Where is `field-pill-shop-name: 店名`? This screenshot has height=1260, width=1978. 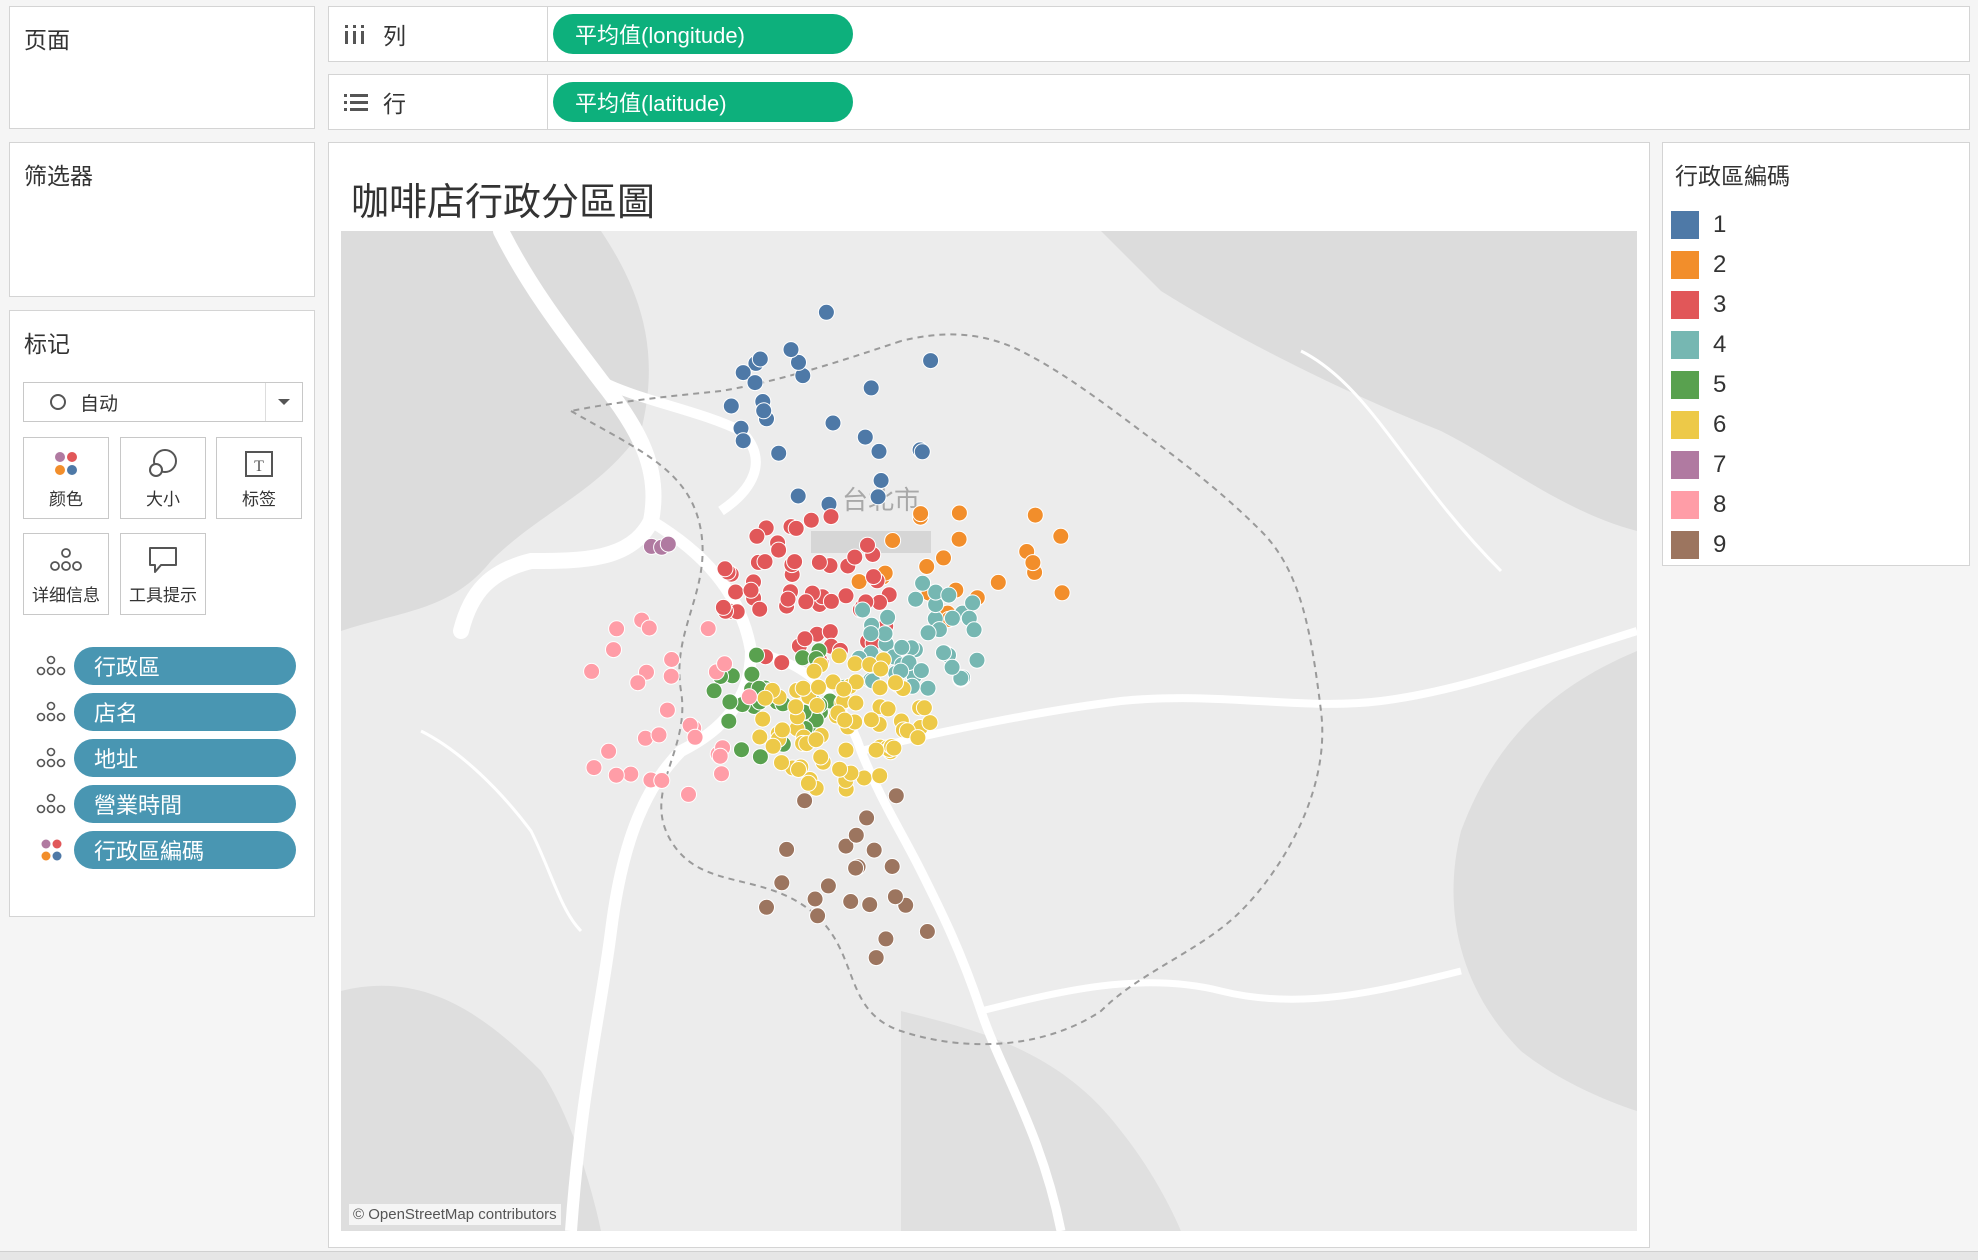 field-pill-shop-name: 店名 is located at coordinates (185, 712).